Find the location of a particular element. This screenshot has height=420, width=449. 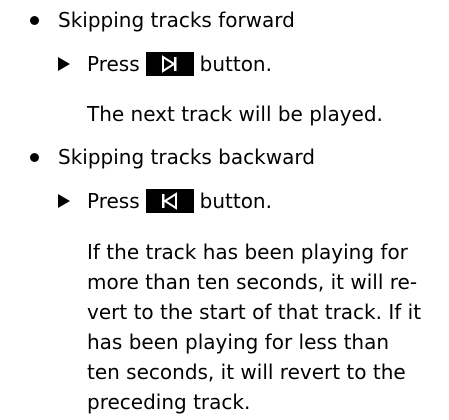

result-text-line: If the track has been playing for is located at coordinates (247, 252).